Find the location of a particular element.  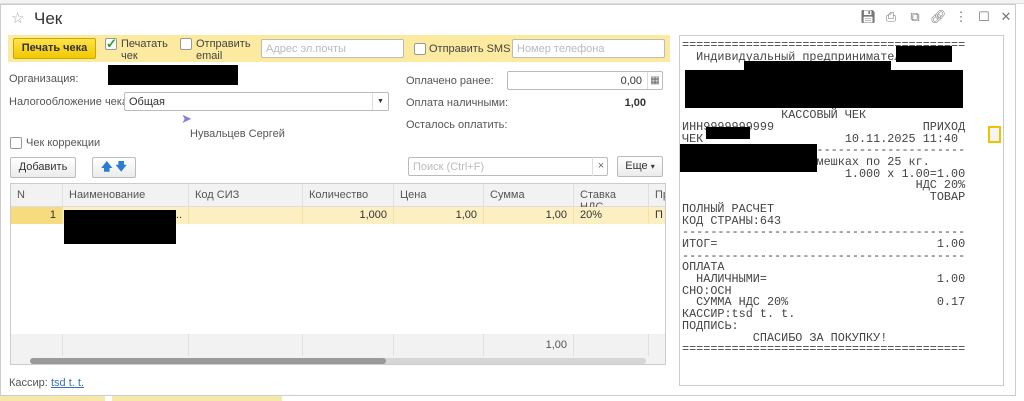

move-buttons: 🡅 🡇 is located at coordinates (114, 167).